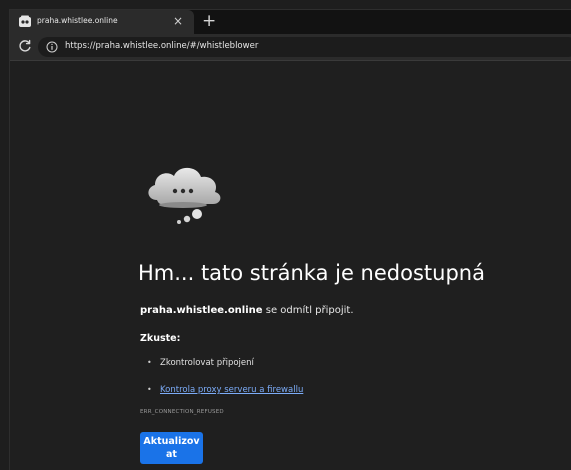 The width and height of the screenshot is (571, 470). What do you see at coordinates (25, 46) in the screenshot?
I see `reload-icon` at bounding box center [25, 46].